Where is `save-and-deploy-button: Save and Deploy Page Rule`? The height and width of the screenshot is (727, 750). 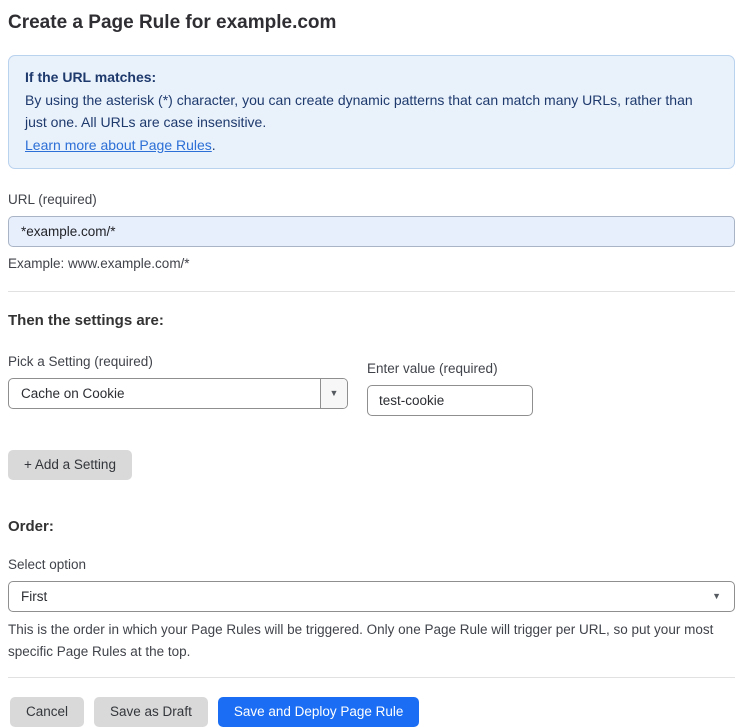 save-and-deploy-button: Save and Deploy Page Rule is located at coordinates (318, 711).